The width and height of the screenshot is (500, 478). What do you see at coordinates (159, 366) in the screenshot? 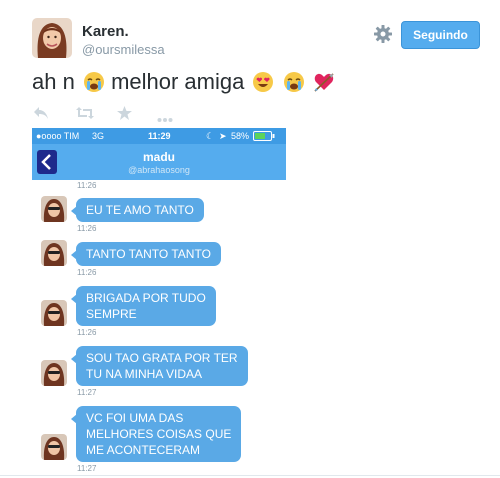
I see `message-bubble: SOU TAO GRATA POR TER TU NA MINHA VIDAA` at bounding box center [159, 366].